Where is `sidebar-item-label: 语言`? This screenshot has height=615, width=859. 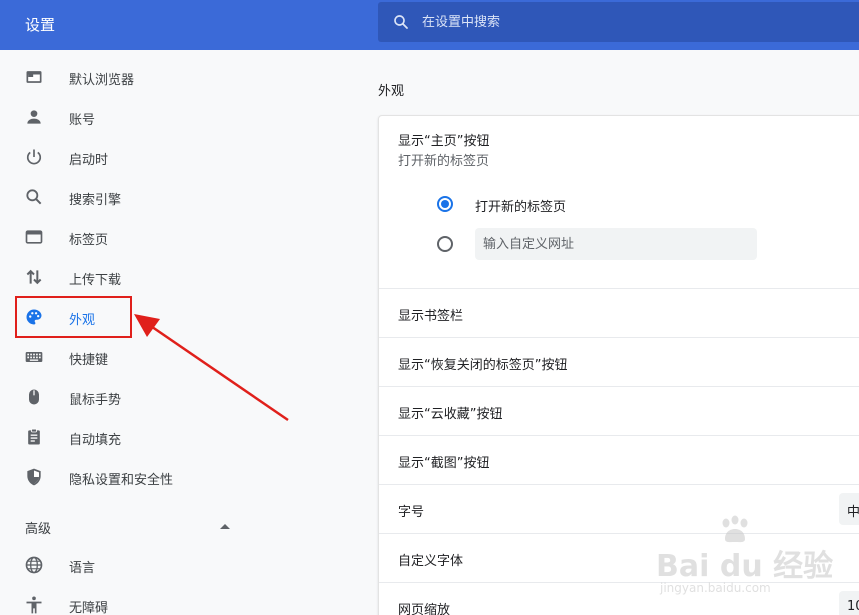 sidebar-item-label: 语言 is located at coordinates (82, 568).